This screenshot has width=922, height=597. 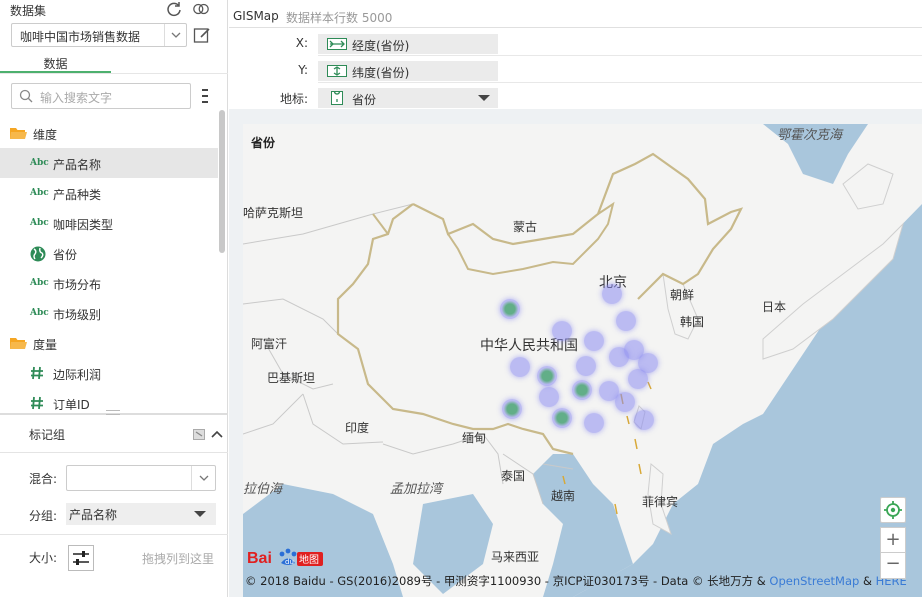 I want to click on field-item: Abc 市场级别, so click(x=109, y=313).